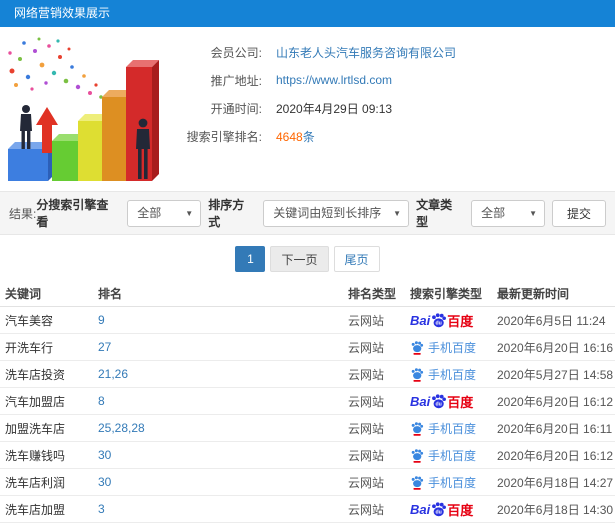 The image size is (615, 523). Describe the element at coordinates (83, 109) in the screenshot. I see `bar-chart-illustration` at that location.